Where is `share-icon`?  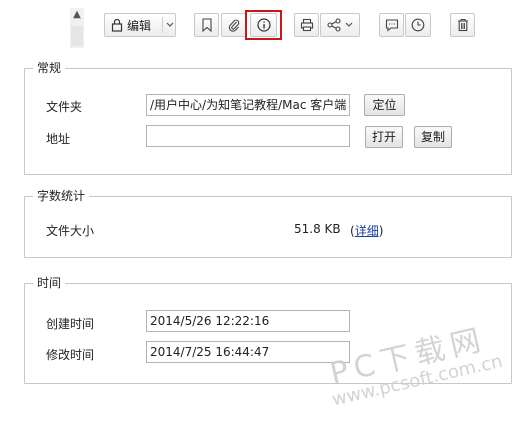
share-icon is located at coordinates (333, 25).